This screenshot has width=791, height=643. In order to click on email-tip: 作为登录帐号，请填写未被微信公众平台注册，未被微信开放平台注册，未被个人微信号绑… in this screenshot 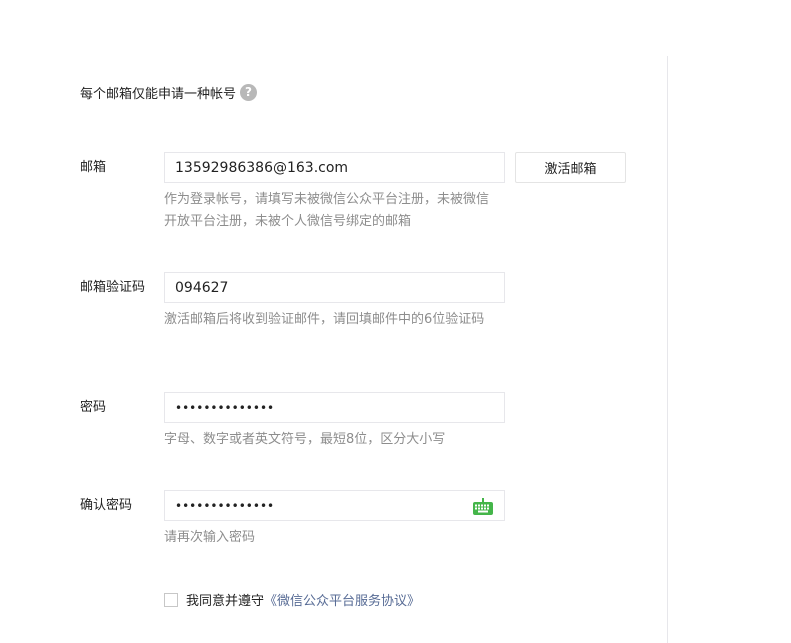, I will do `click(327, 210)`.